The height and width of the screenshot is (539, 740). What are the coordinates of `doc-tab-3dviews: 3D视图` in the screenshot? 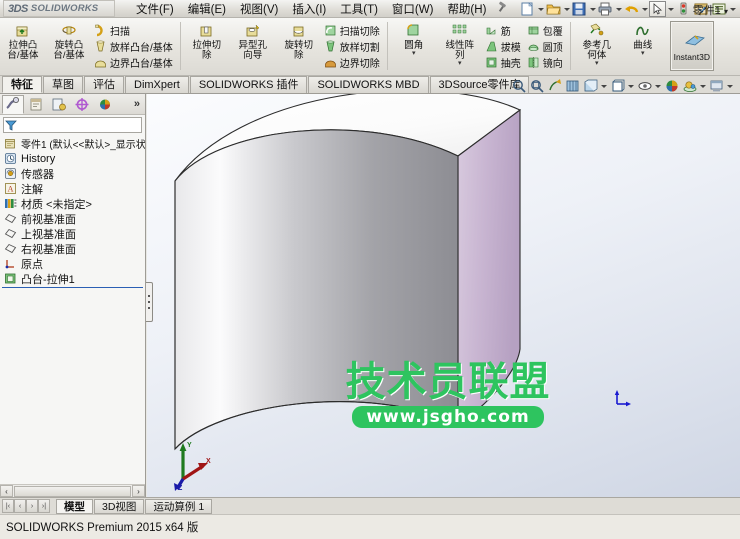 It's located at (119, 506).